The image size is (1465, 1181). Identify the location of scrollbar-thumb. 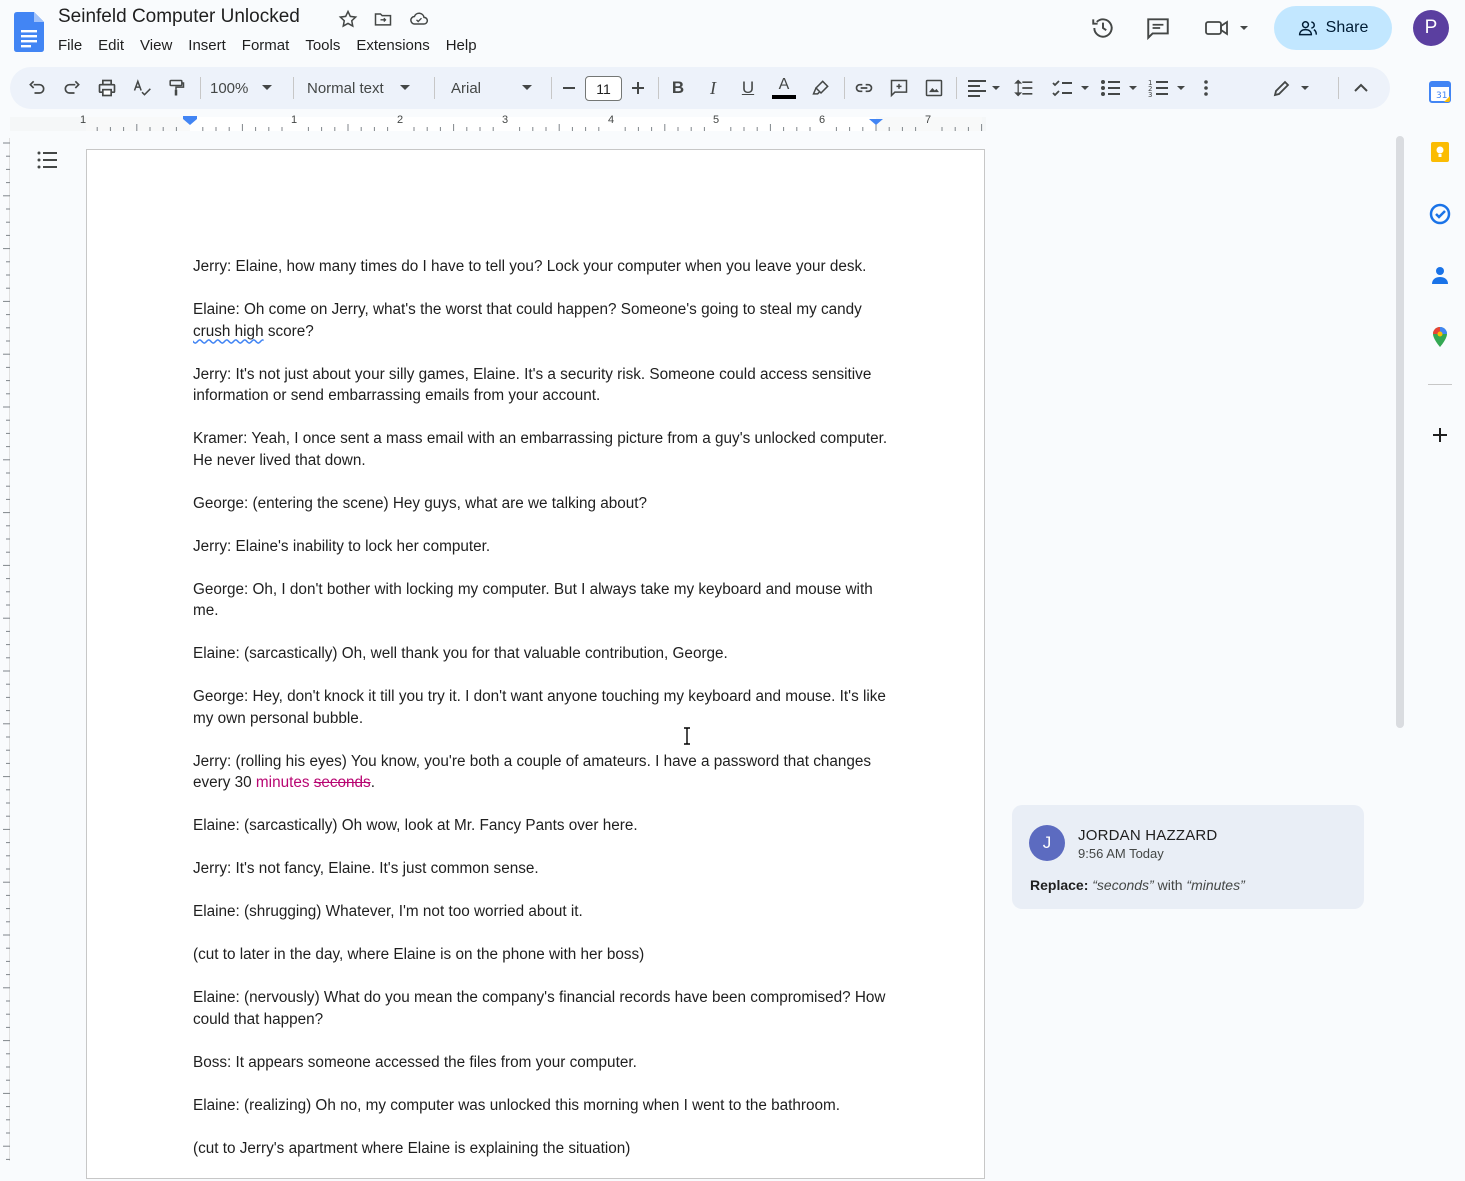
(1400, 432).